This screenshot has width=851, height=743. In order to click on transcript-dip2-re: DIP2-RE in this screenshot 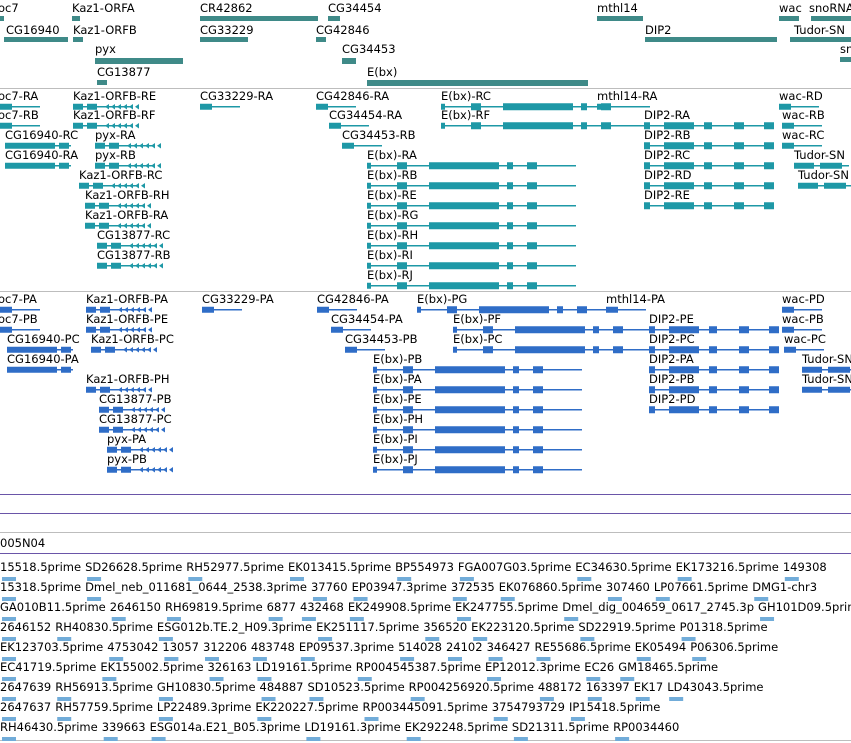, I will do `click(709, 199)`.